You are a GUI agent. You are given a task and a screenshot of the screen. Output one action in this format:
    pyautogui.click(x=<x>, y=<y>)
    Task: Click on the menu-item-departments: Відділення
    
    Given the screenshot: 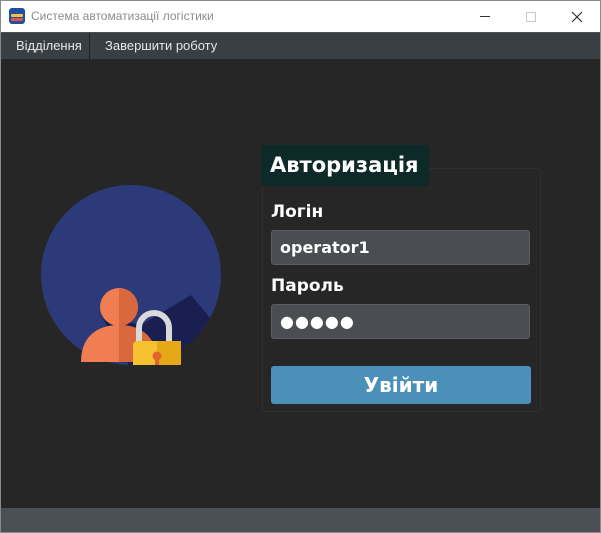 What is the action you would take?
    pyautogui.click(x=45, y=46)
    